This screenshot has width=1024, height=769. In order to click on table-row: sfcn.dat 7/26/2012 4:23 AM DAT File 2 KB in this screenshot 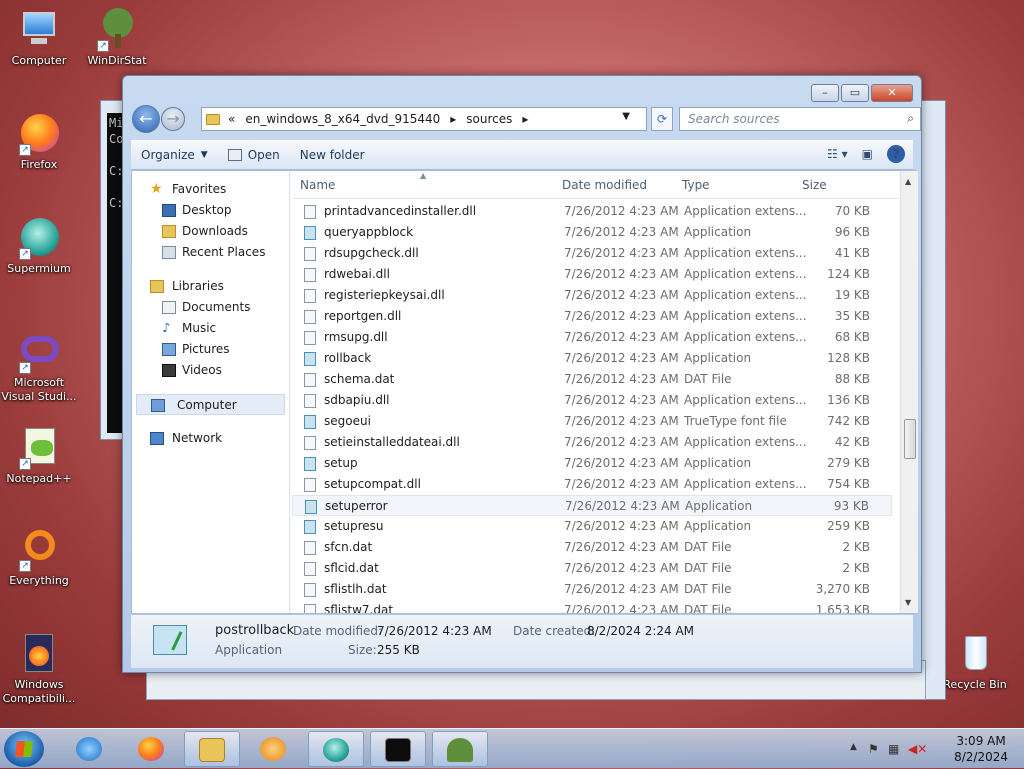, I will do `click(592, 547)`.